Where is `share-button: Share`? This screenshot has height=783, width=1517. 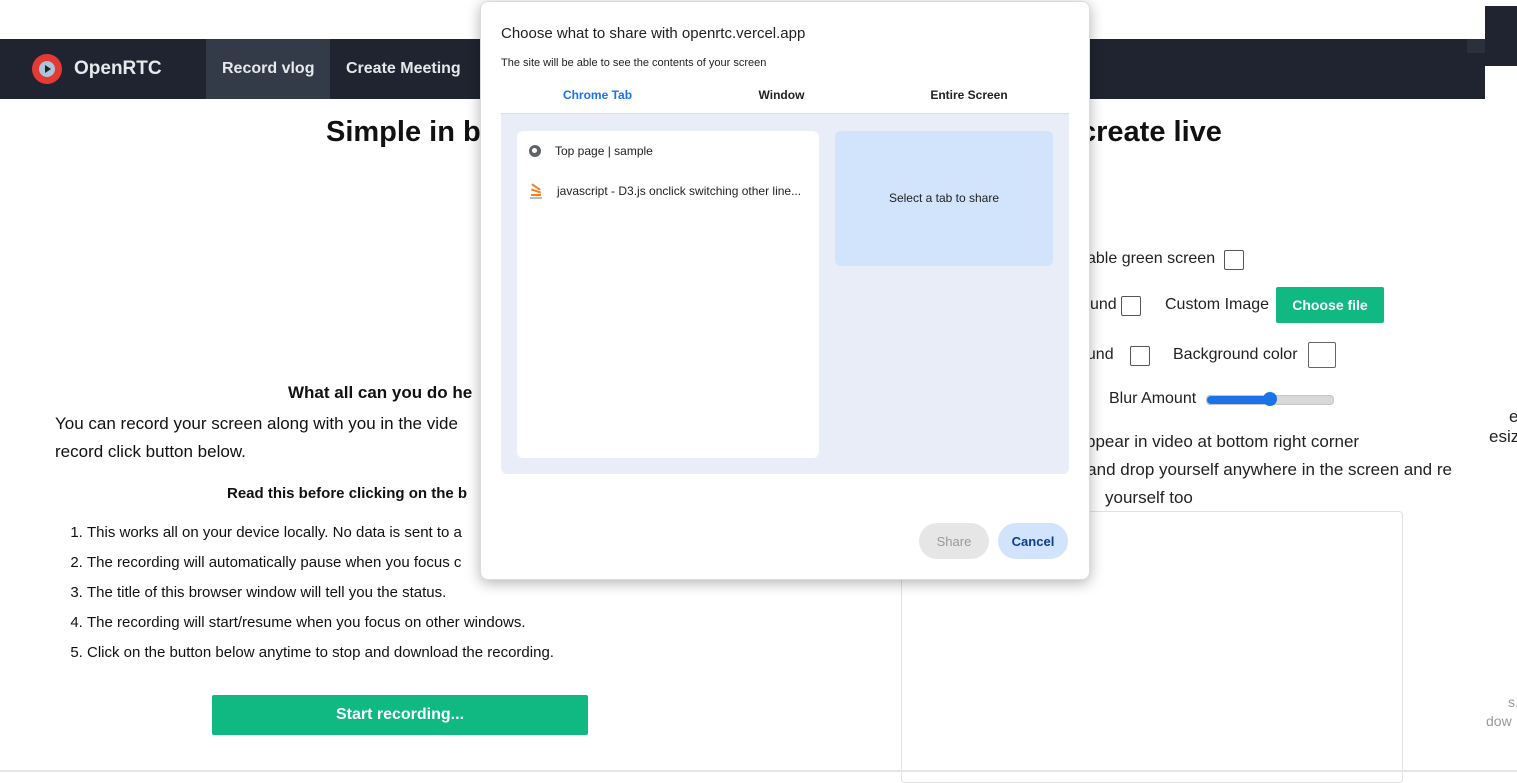
share-button: Share is located at coordinates (954, 541).